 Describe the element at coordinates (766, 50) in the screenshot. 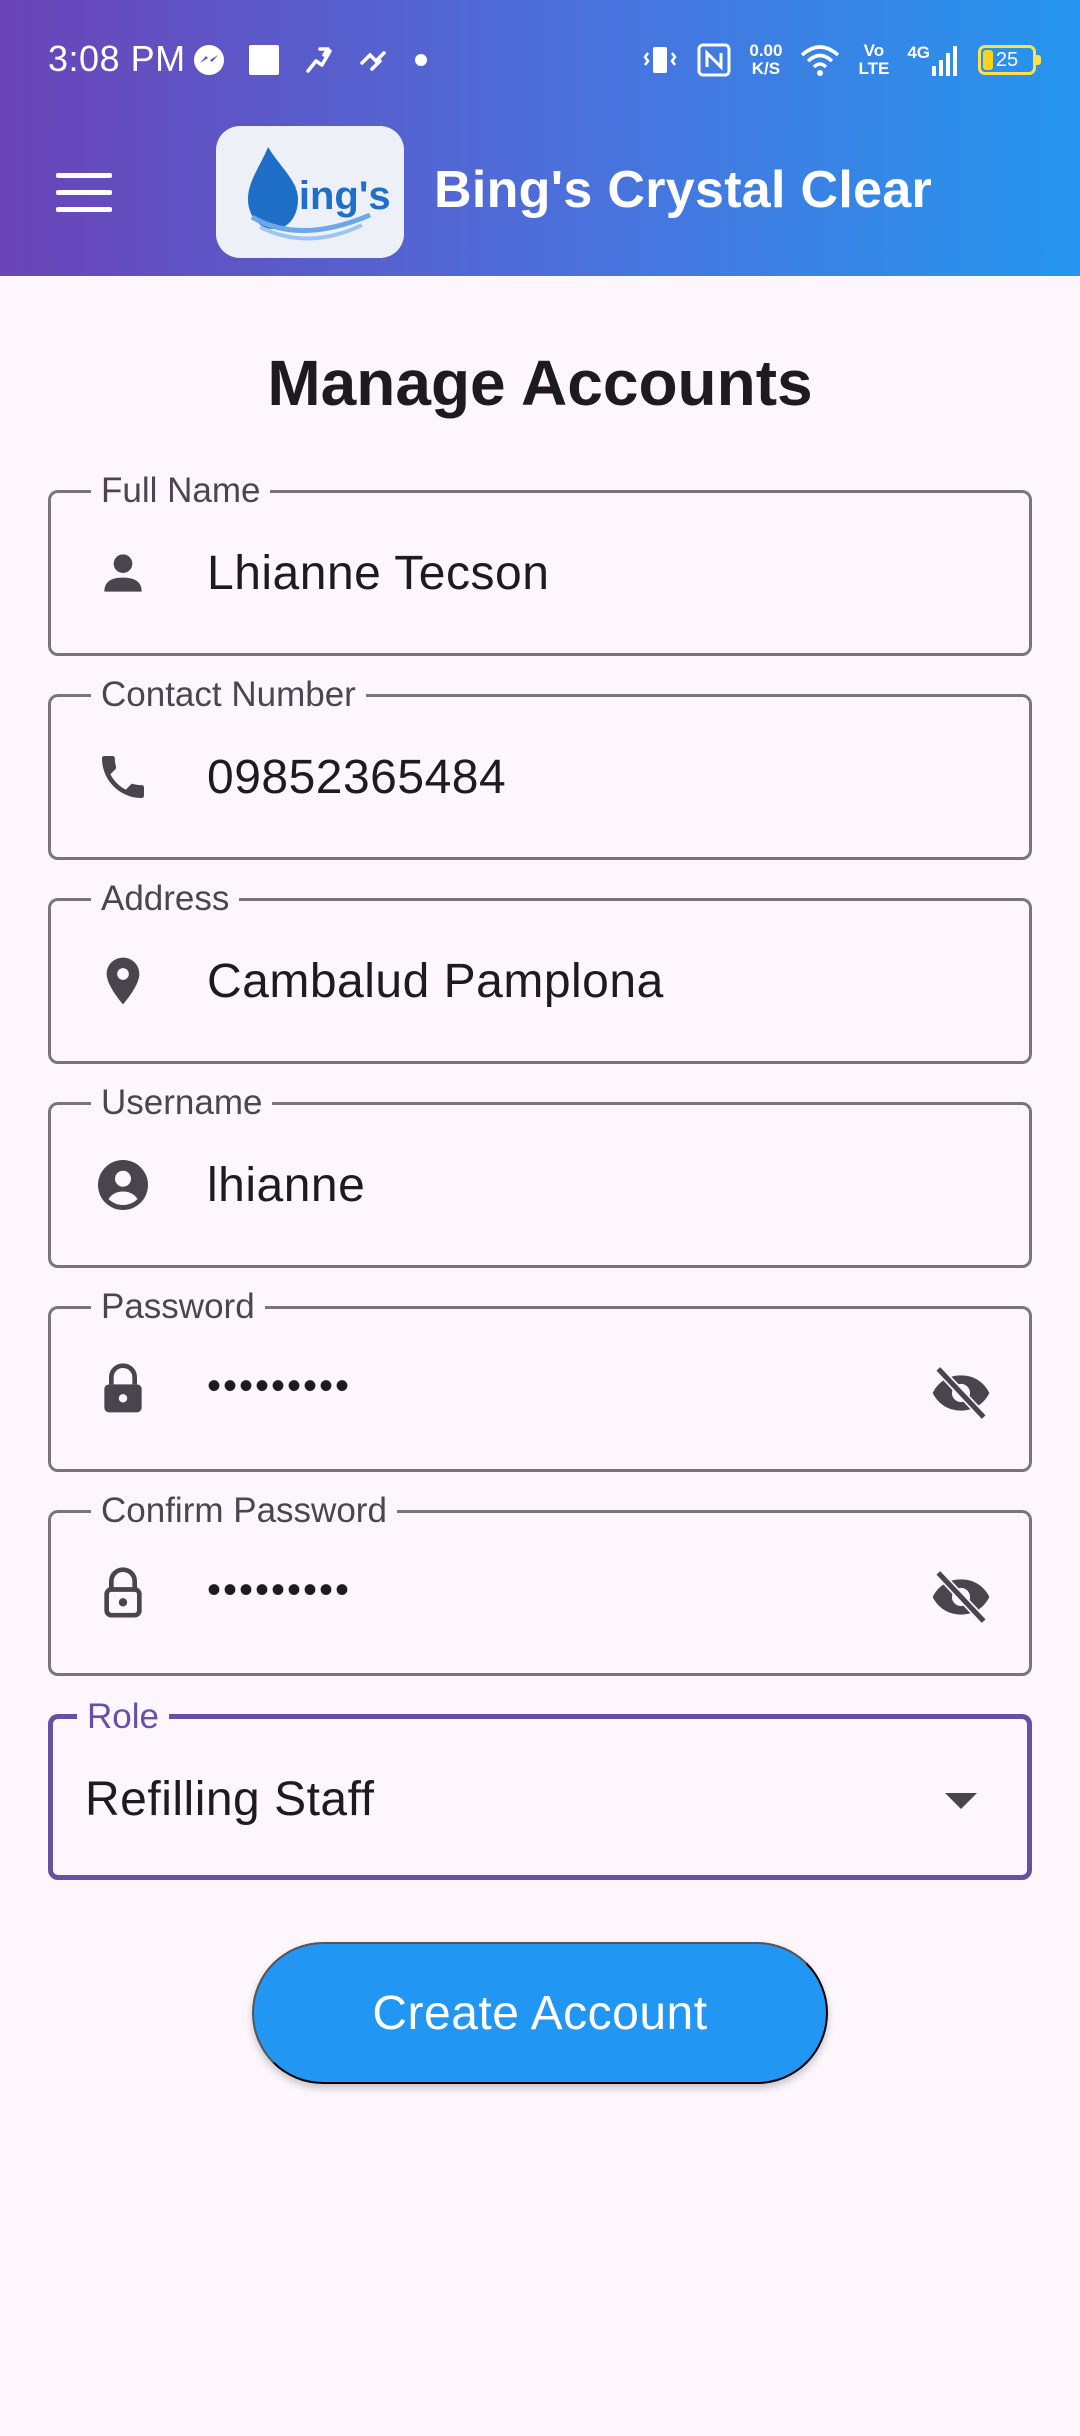

I see `network-speed-value: 0.00` at that location.